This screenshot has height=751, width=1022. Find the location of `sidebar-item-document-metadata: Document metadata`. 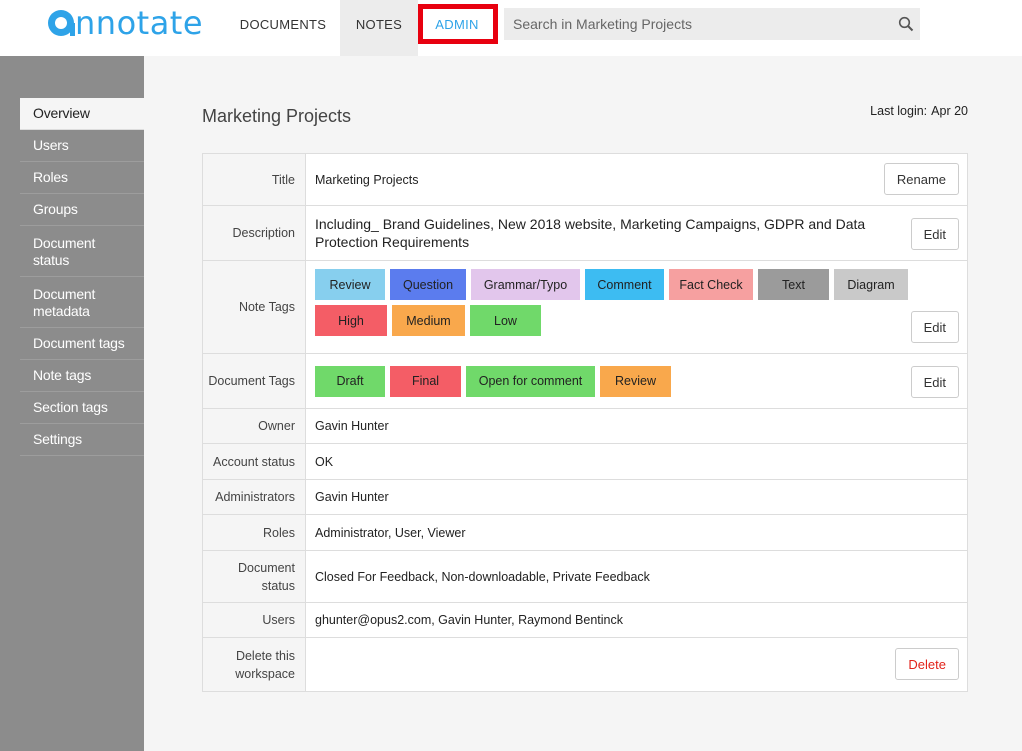

sidebar-item-document-metadata: Document metadata is located at coordinates (82, 302).